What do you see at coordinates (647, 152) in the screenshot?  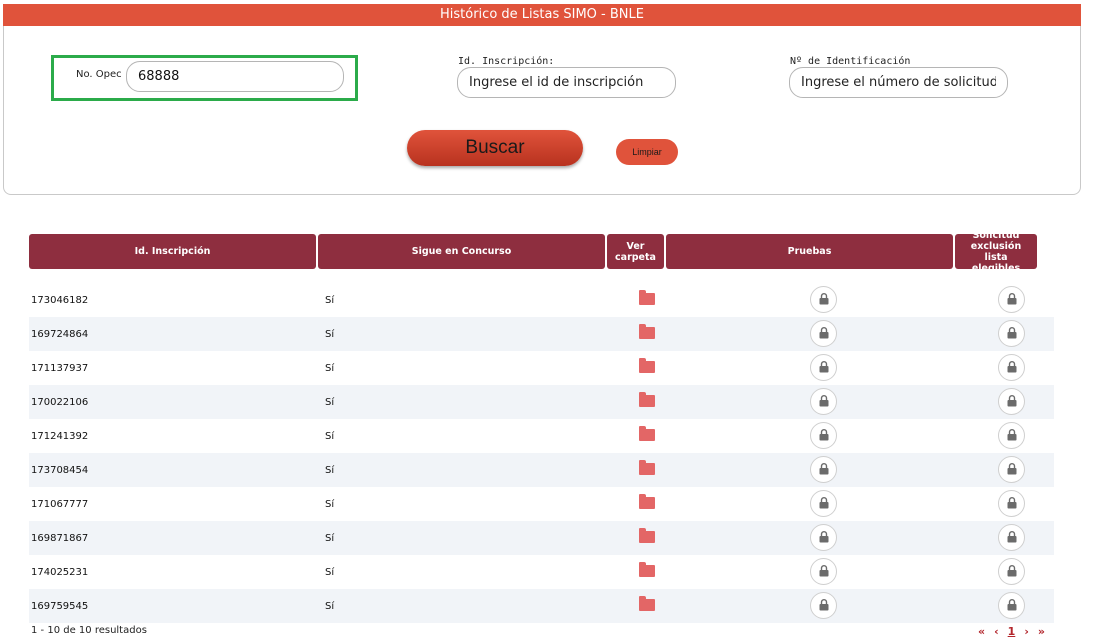 I see `limpiar-button: Limpiar` at bounding box center [647, 152].